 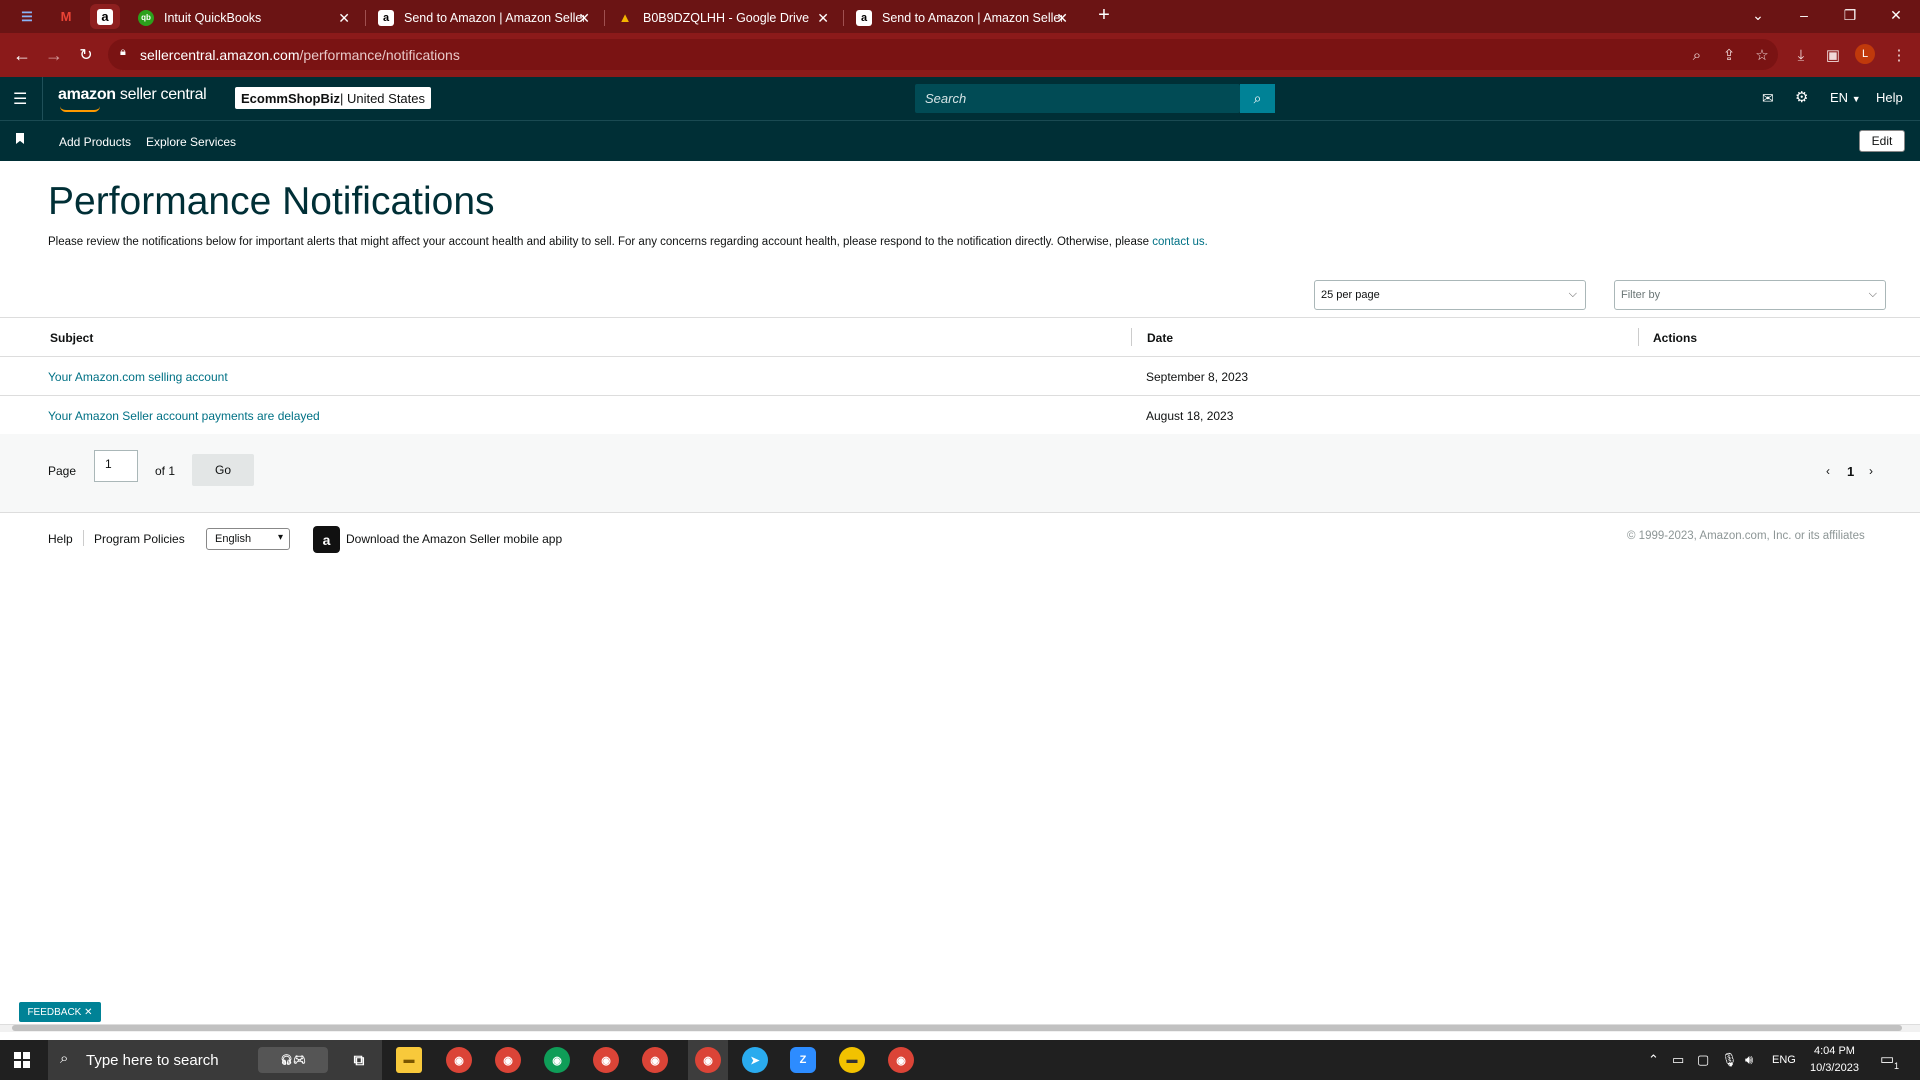 What do you see at coordinates (755, 1060) in the screenshot?
I see `telegram-icon: ➤` at bounding box center [755, 1060].